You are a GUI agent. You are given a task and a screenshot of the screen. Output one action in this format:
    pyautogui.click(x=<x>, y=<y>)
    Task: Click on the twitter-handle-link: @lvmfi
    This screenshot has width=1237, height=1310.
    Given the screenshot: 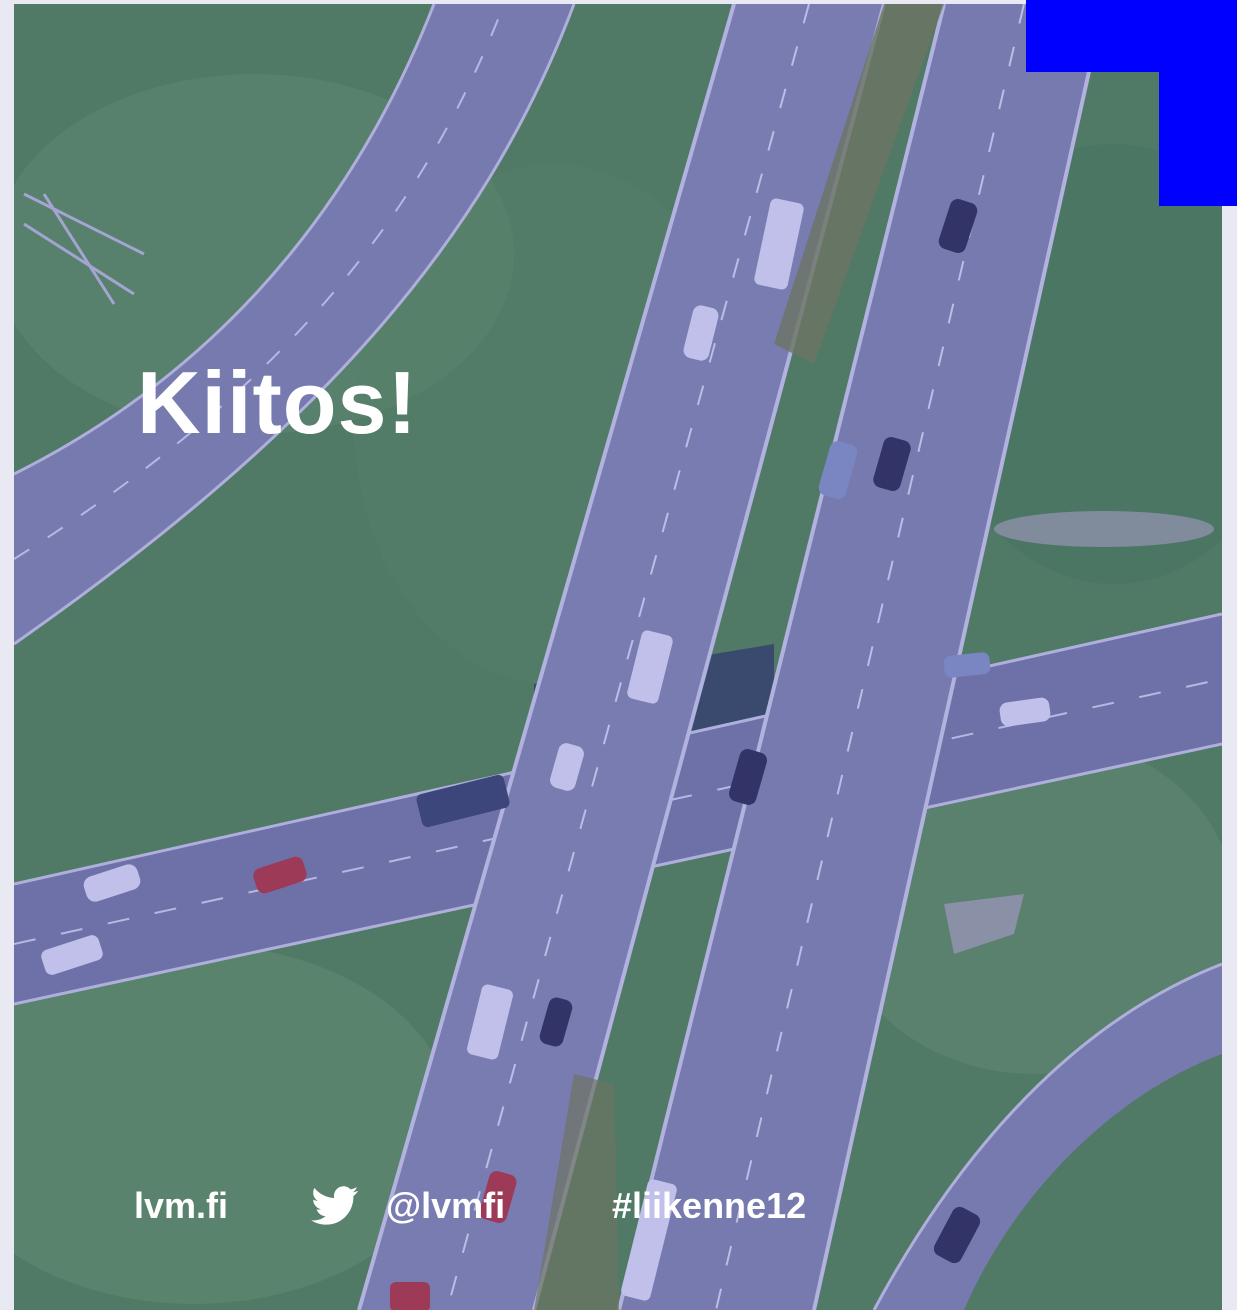 What is the action you would take?
    pyautogui.click(x=445, y=1206)
    